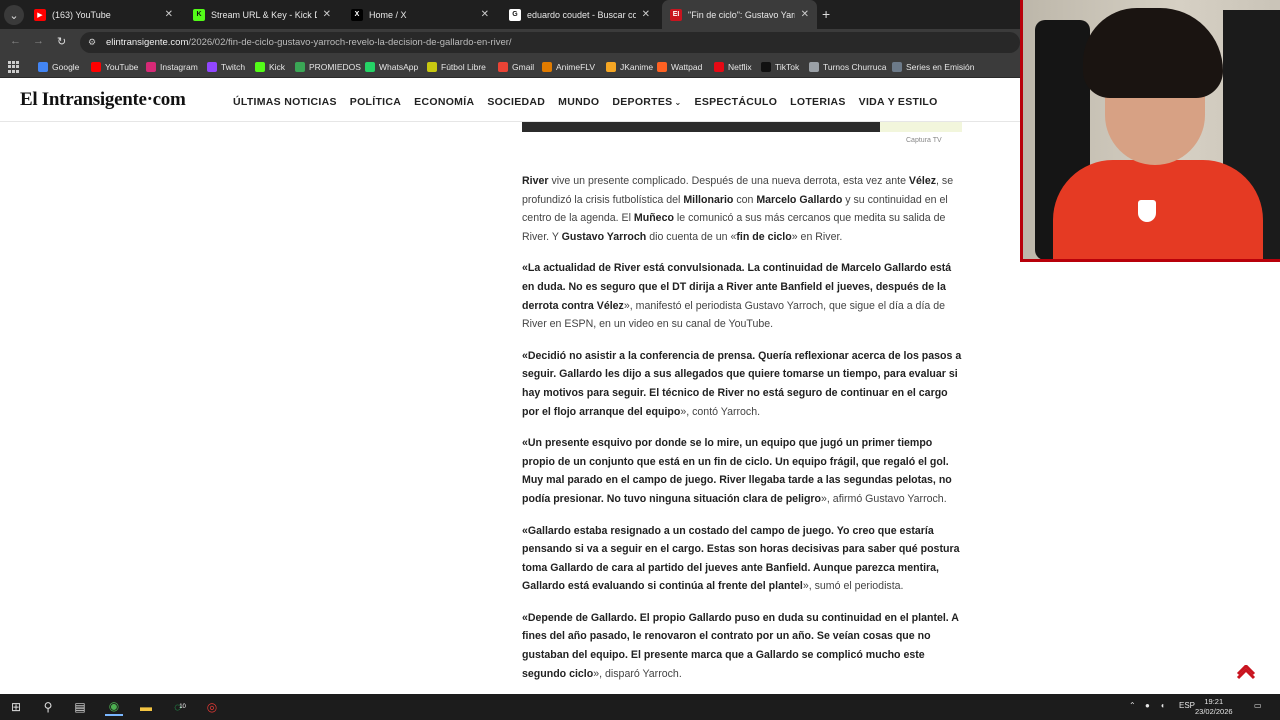  What do you see at coordinates (38, 41) in the screenshot?
I see `forward-icon: →` at bounding box center [38, 41].